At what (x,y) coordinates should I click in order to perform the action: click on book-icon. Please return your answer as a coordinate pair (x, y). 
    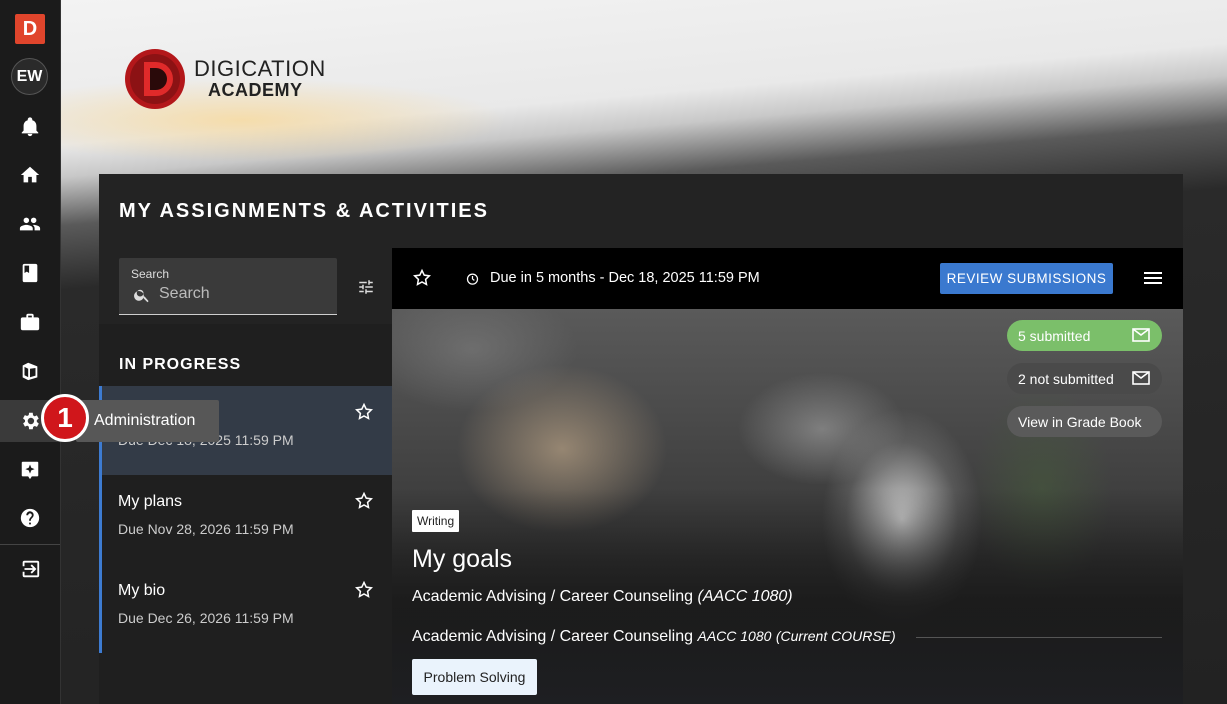
    Looking at the image, I should click on (30, 273).